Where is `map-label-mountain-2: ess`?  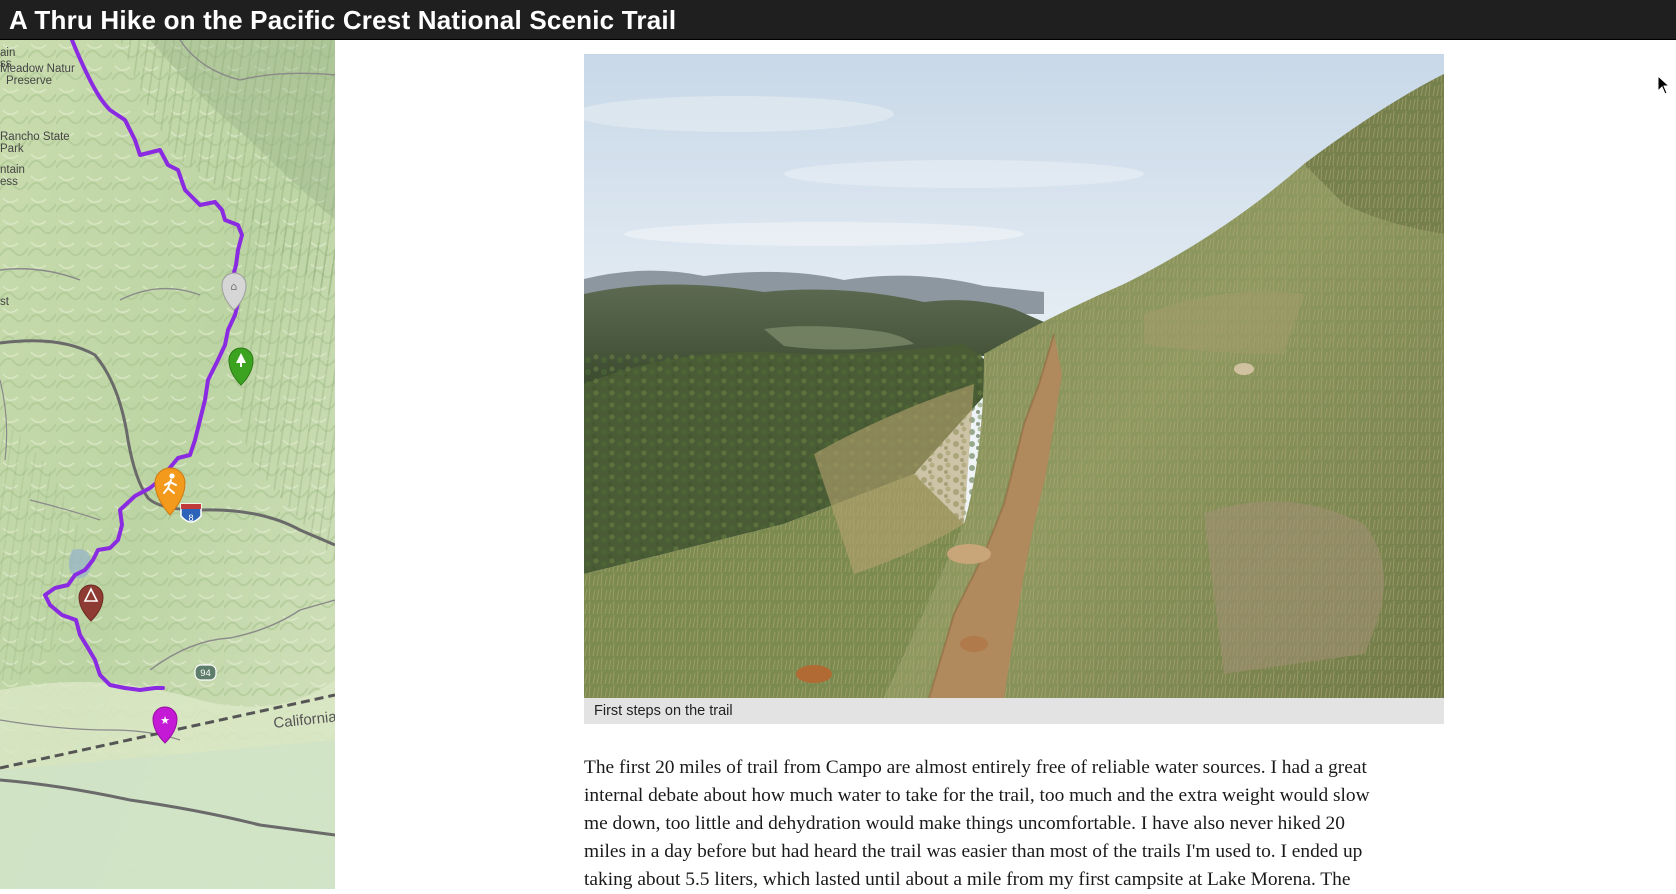
map-label-mountain-2: ess is located at coordinates (9, 182).